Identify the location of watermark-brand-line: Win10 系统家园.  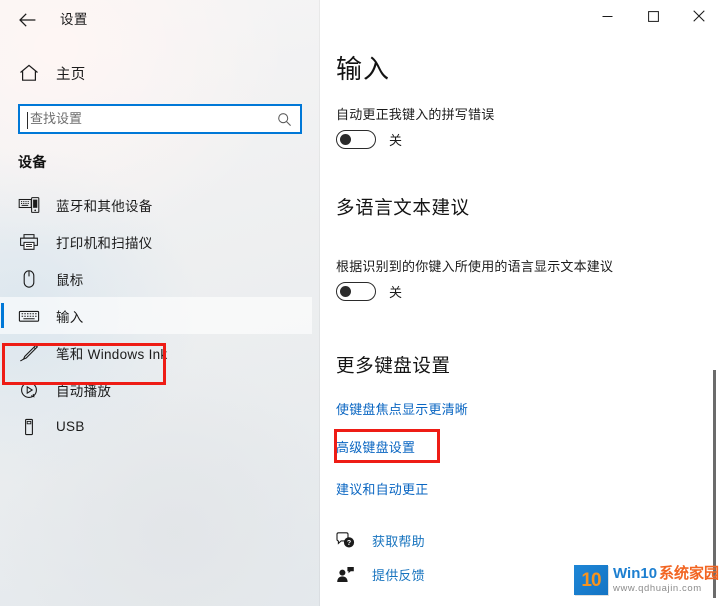
(666, 574).